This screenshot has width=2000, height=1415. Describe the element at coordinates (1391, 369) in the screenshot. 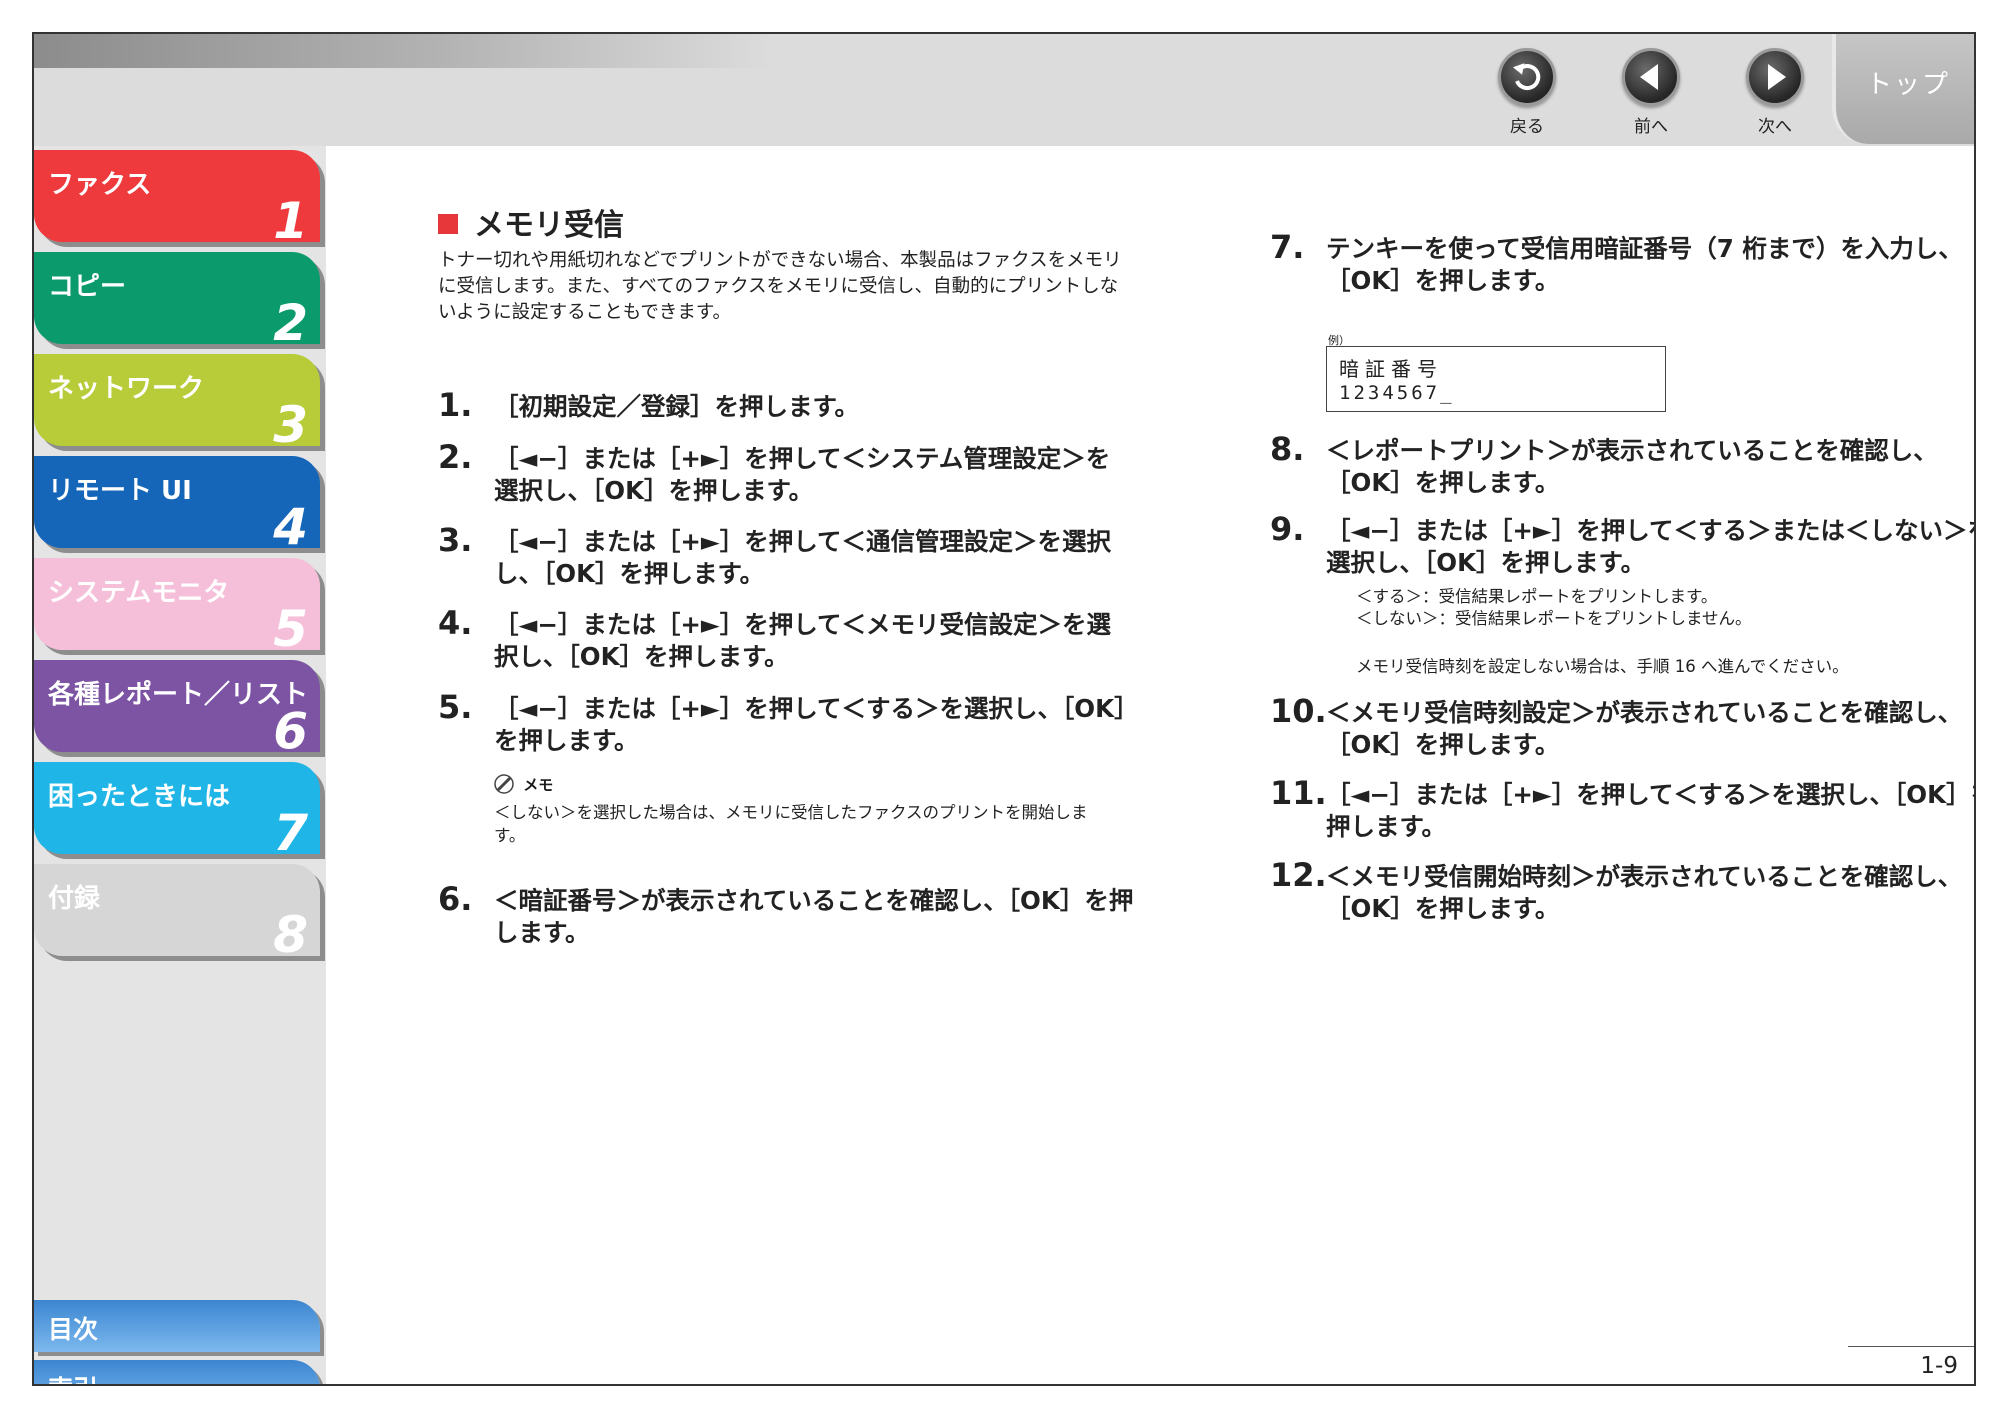

I see `lcd-line-1: 暗証番号` at that location.